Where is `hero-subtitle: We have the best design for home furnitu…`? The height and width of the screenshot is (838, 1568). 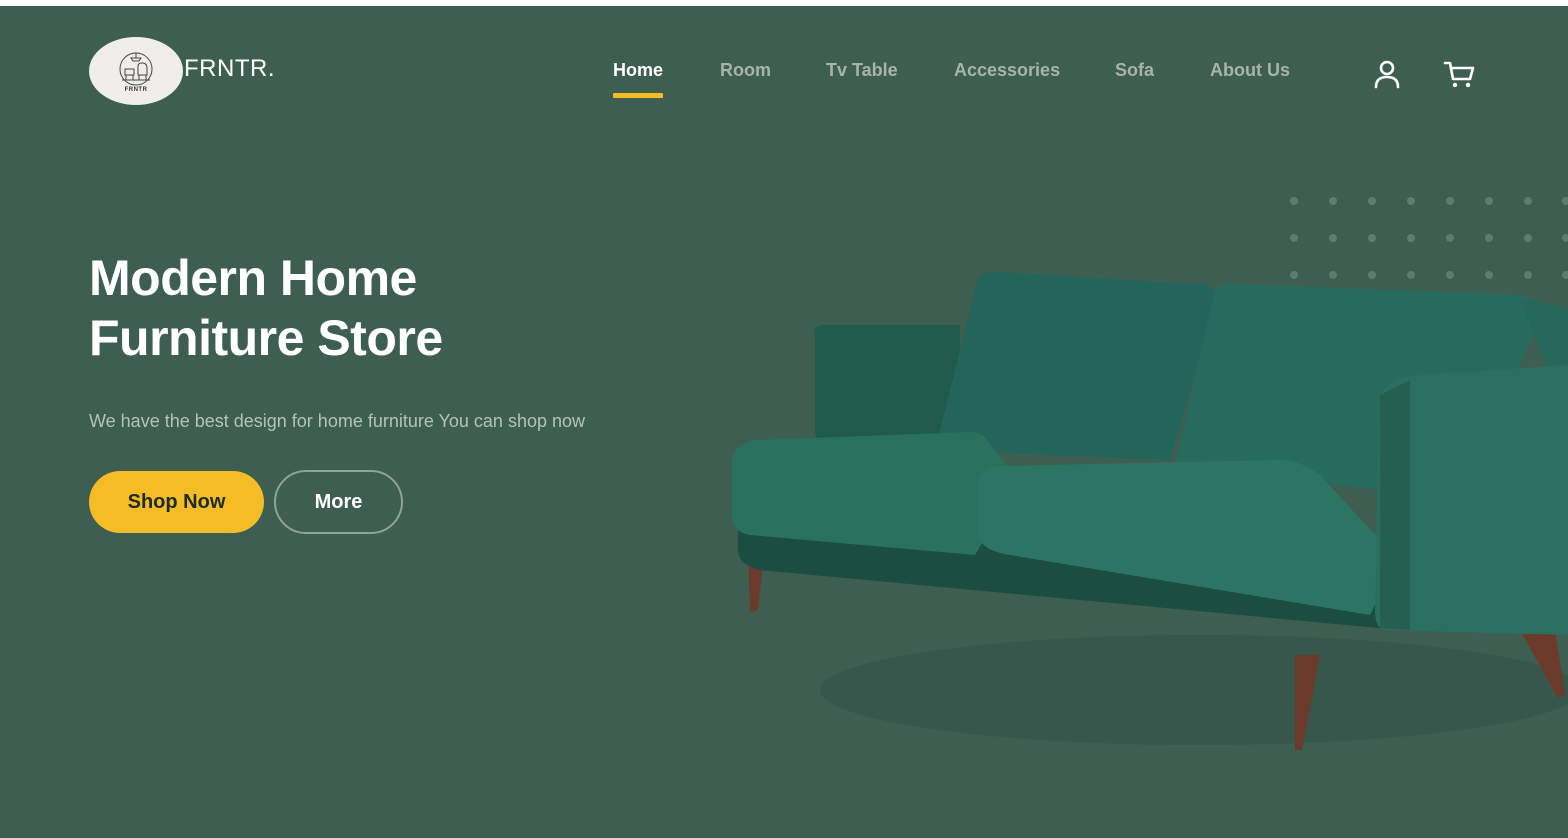 hero-subtitle: We have the best design for home furnitu… is located at coordinates (337, 421).